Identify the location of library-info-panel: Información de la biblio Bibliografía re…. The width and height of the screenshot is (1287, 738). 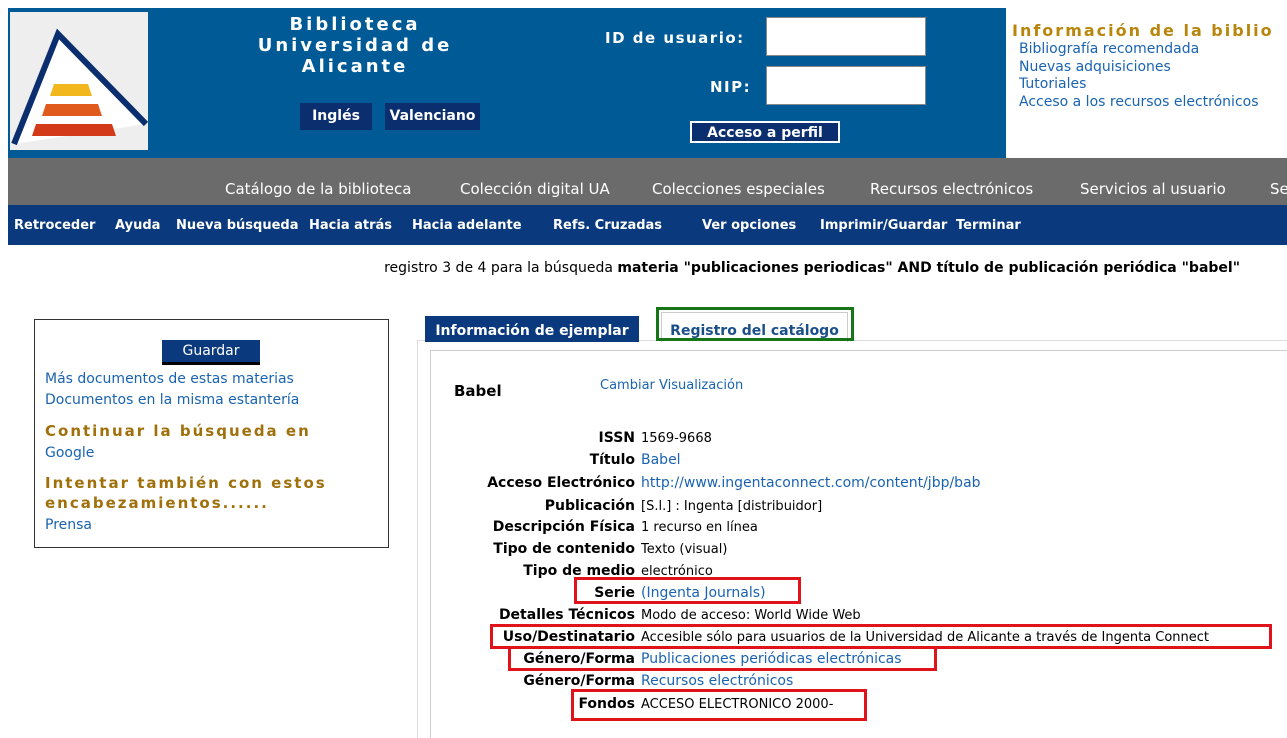
(1147, 83).